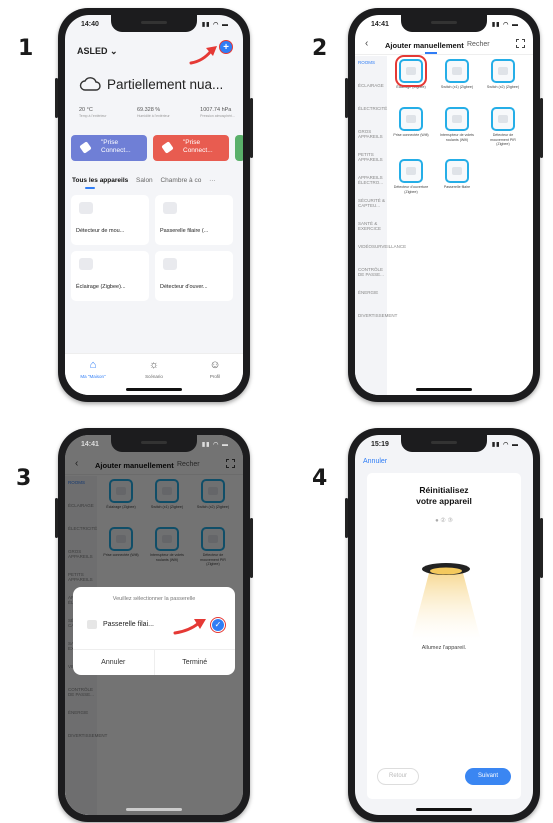 The height and width of the screenshot is (823, 553). What do you see at coordinates (144, 180) in the screenshot?
I see `tab-salon: Salon` at bounding box center [144, 180].